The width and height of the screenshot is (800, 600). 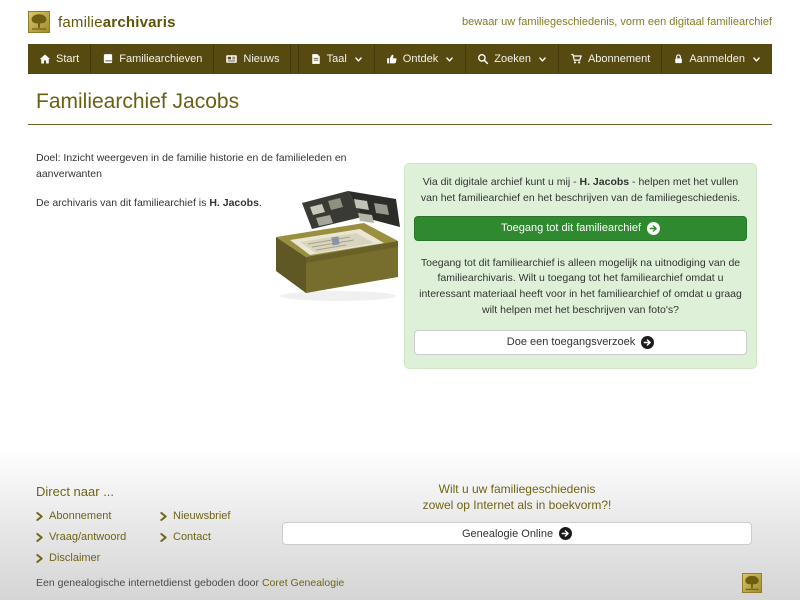 What do you see at coordinates (316, 59) in the screenshot?
I see `language-icon` at bounding box center [316, 59].